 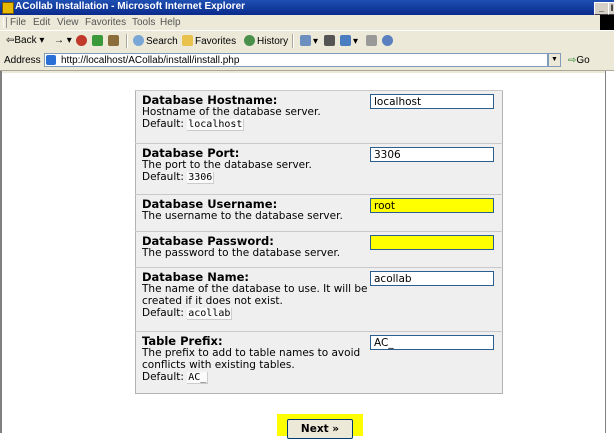 I want to click on favorites-icon, so click(x=187, y=40).